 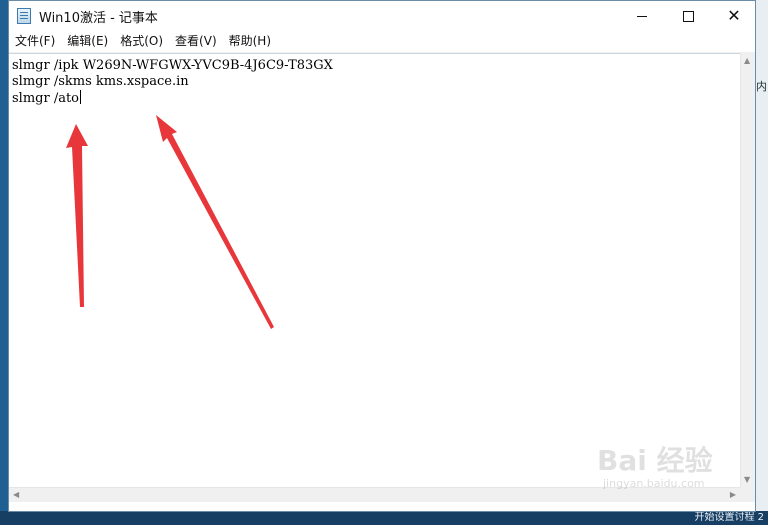 I want to click on annotation-arrows, so click(x=170, y=222).